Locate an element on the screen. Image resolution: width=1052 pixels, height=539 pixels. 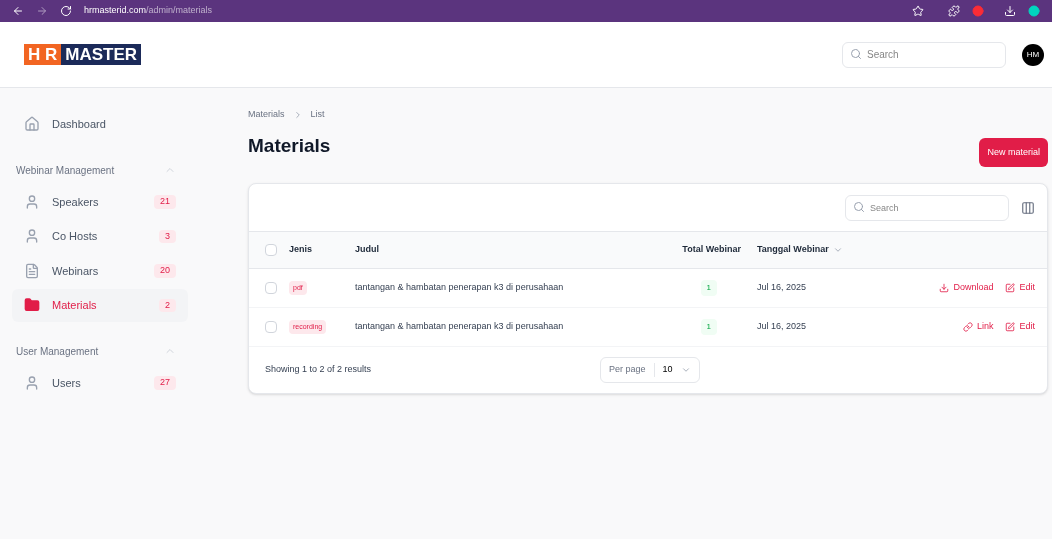
avatar: HM is located at coordinates (1033, 54).